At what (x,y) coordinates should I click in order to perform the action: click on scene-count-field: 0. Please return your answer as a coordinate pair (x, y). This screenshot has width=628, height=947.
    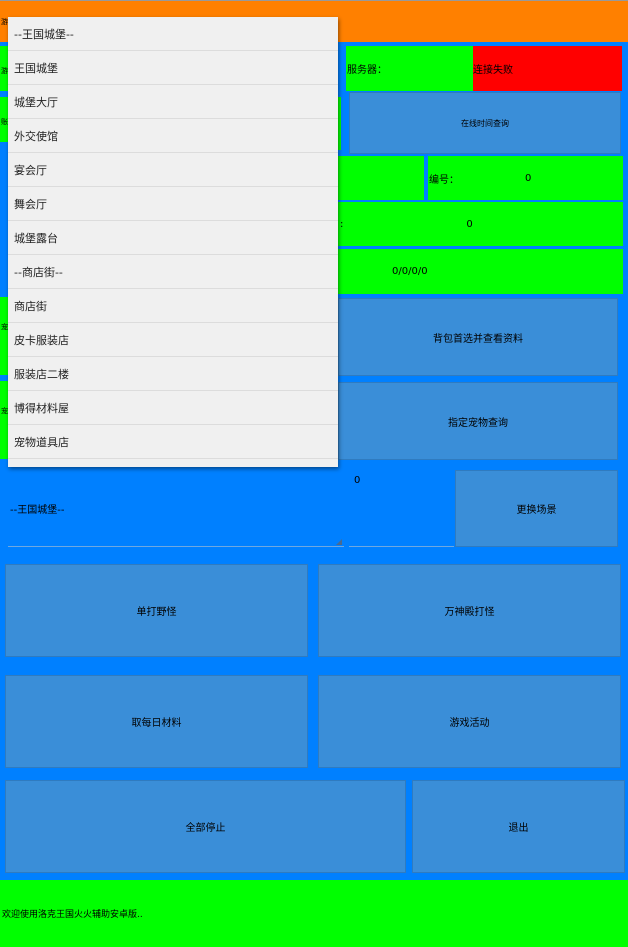
    Looking at the image, I should click on (401, 508).